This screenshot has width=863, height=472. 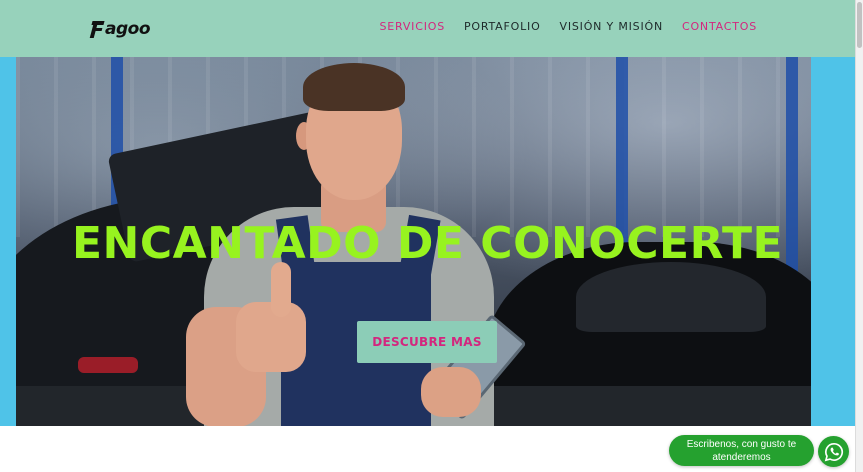 I want to click on hero-title: ENCANTADO DE CONOCERTE, so click(x=427, y=243).